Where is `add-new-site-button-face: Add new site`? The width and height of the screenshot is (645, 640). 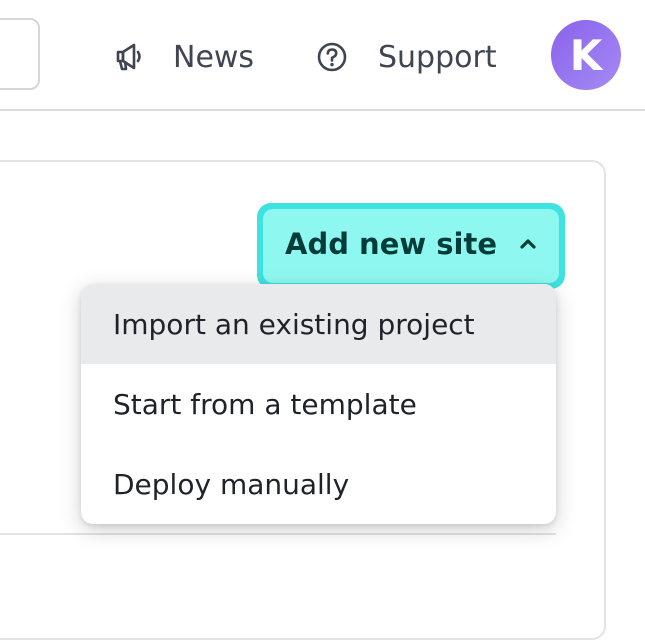 add-new-site-button-face: Add new site is located at coordinates (411, 246).